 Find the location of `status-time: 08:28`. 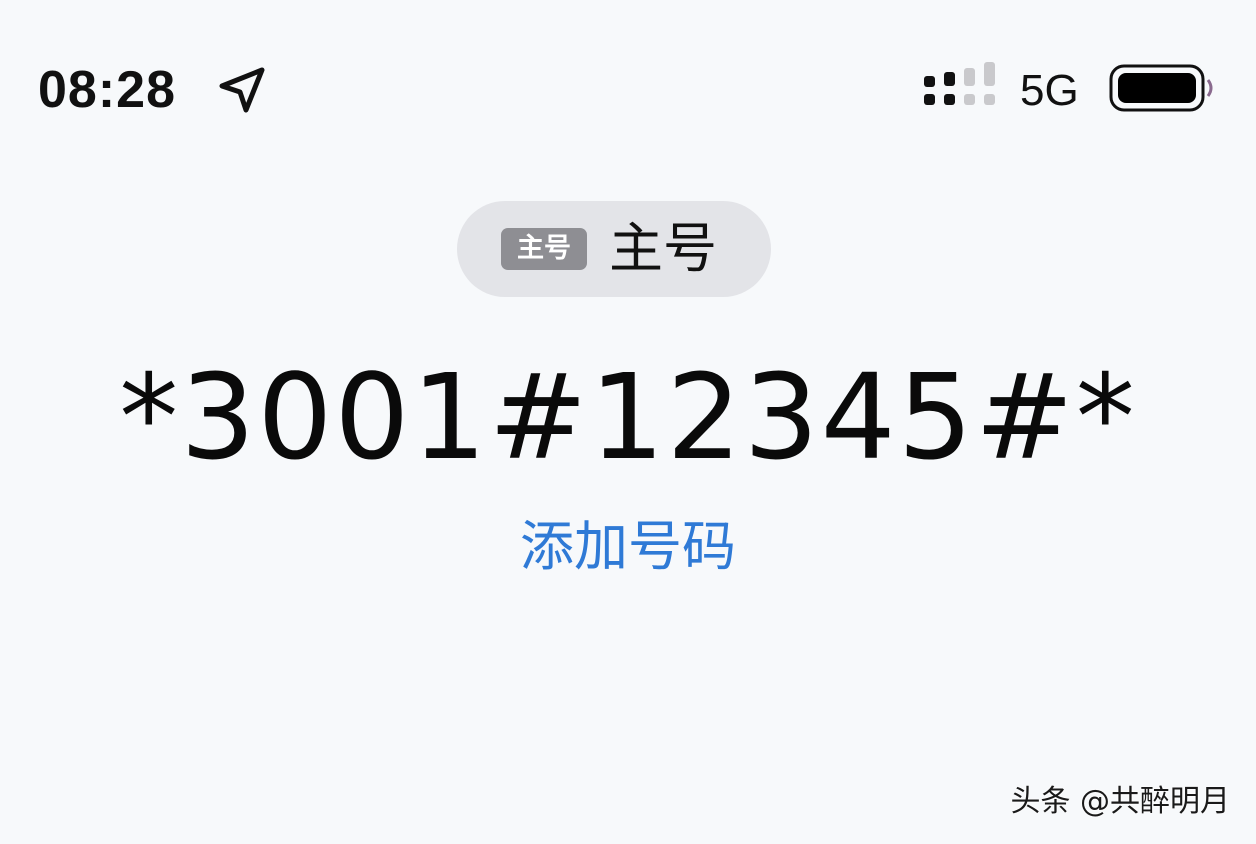

status-time: 08:28 is located at coordinates (107, 90).